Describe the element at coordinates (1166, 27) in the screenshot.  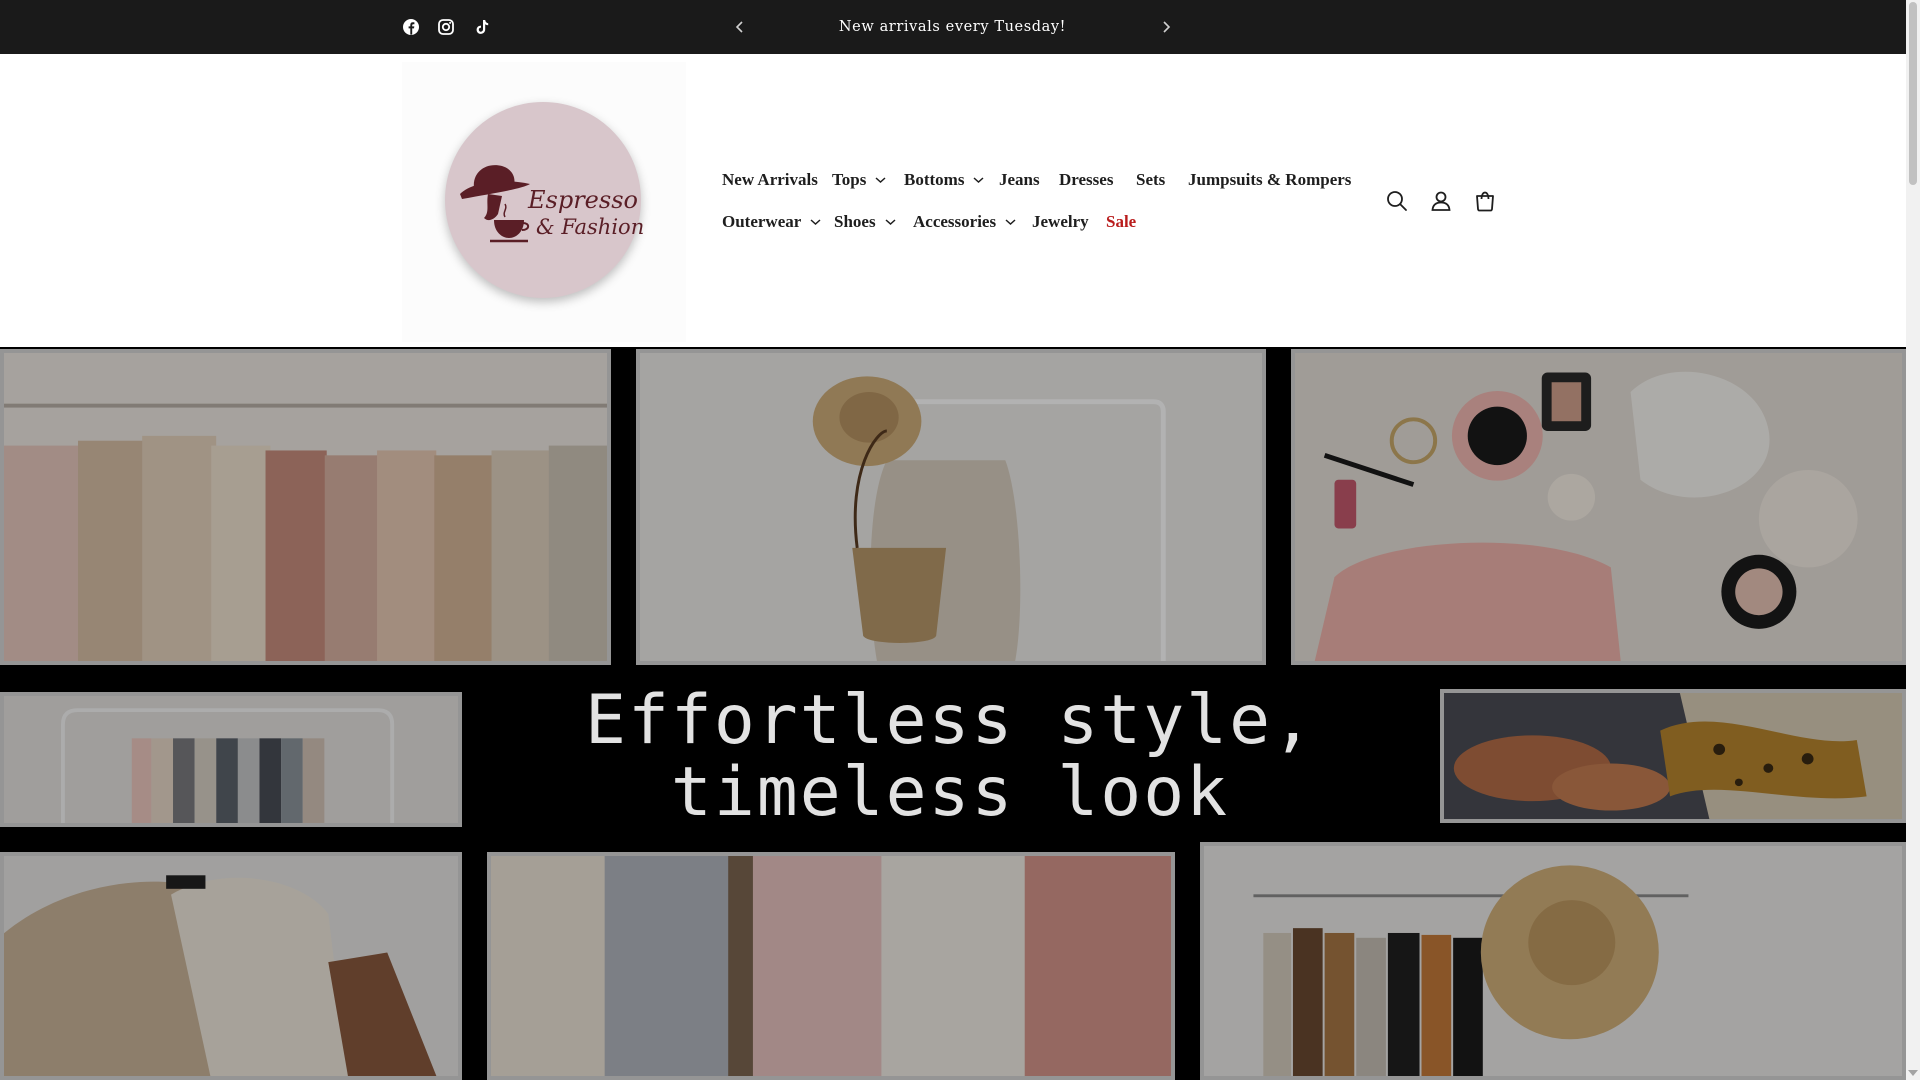
I see `announcement-next-arrow-icon` at that location.